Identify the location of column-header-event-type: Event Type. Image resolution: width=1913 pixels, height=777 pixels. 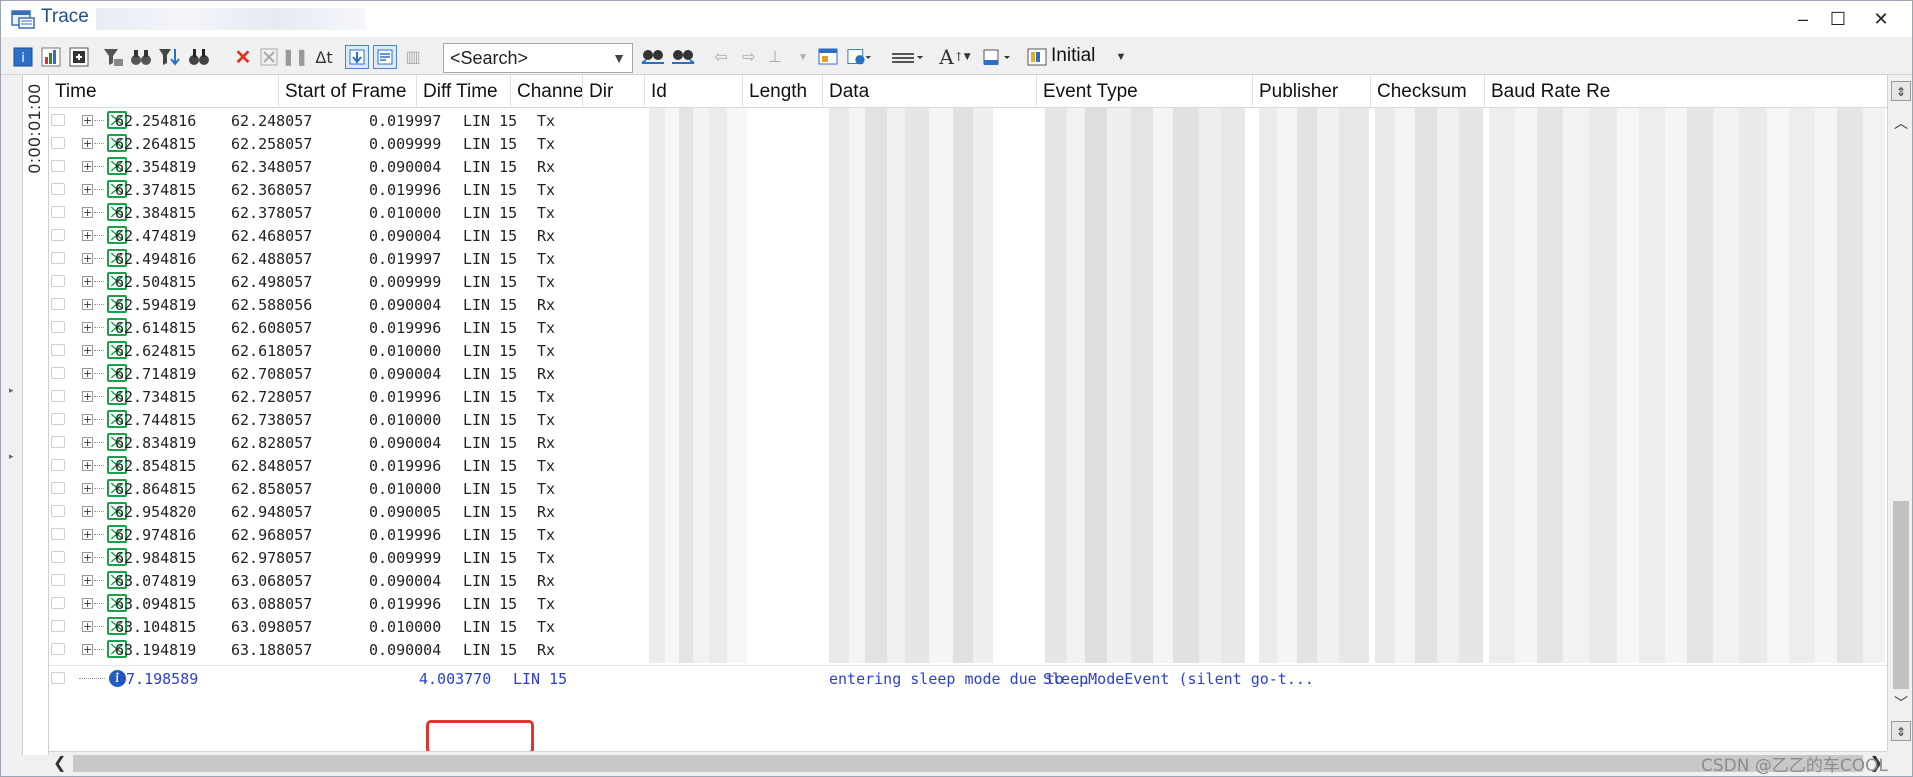
(1145, 91).